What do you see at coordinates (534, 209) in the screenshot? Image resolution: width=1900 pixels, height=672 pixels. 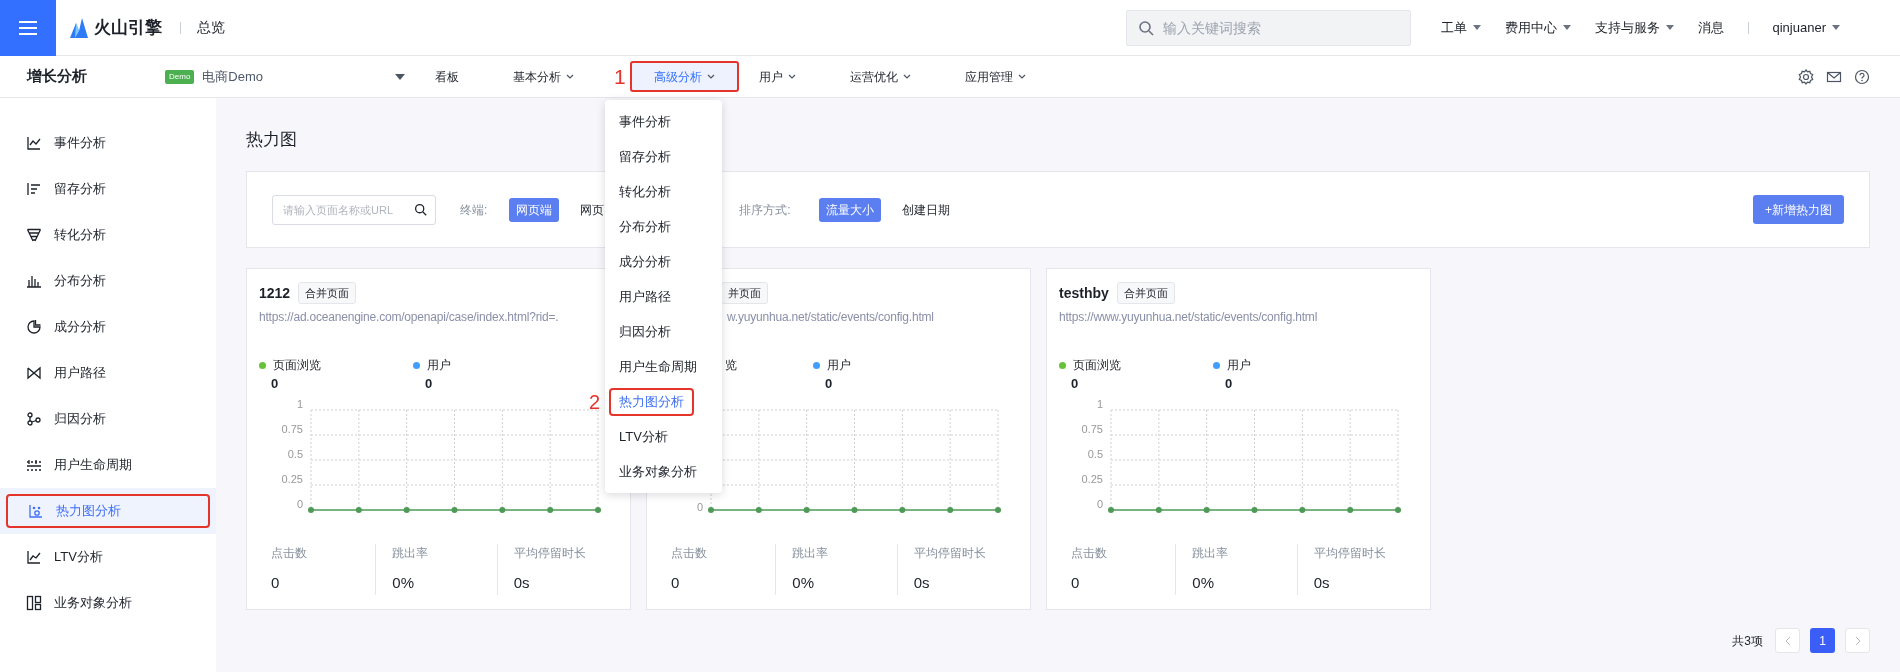 I see `filter-option: 网页端` at bounding box center [534, 209].